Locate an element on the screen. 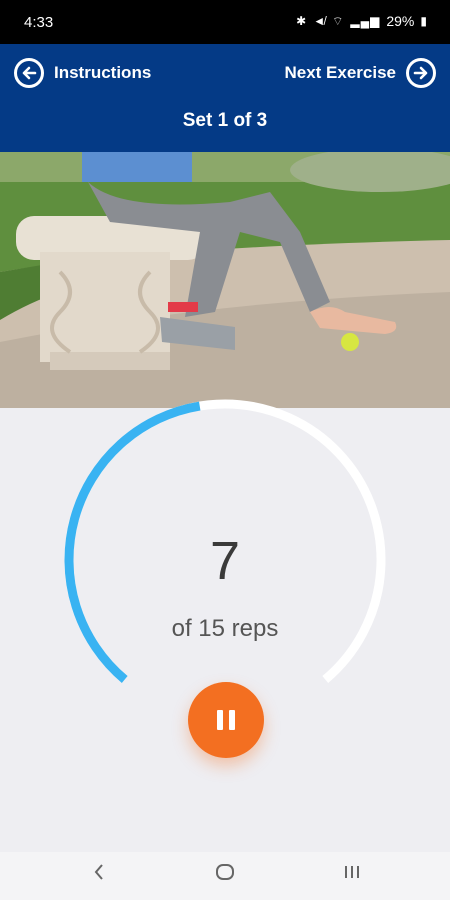  system-navigation-bar is located at coordinates (225, 876).